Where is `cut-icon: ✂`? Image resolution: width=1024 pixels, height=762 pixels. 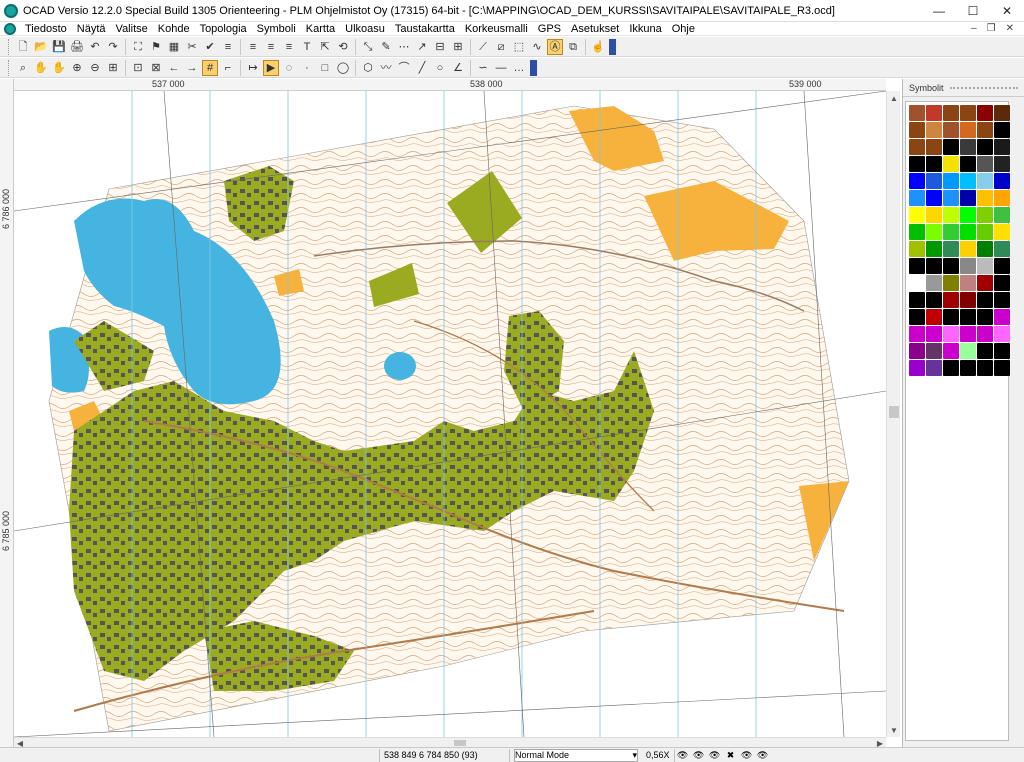
cut-icon: ✂ is located at coordinates (192, 47).